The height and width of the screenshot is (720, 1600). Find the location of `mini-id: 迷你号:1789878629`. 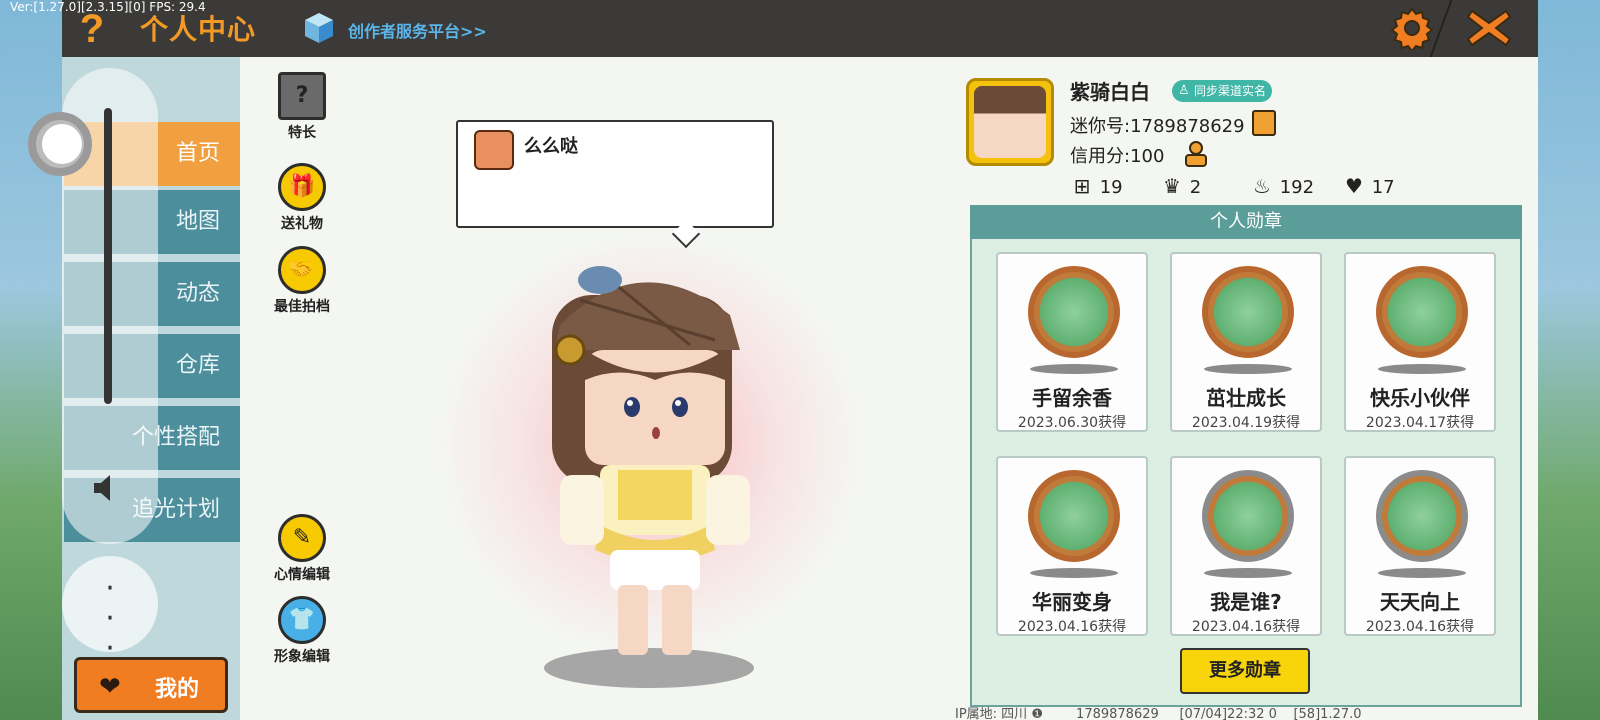

mini-id: 迷你号:1789878629 is located at coordinates (1157, 126).